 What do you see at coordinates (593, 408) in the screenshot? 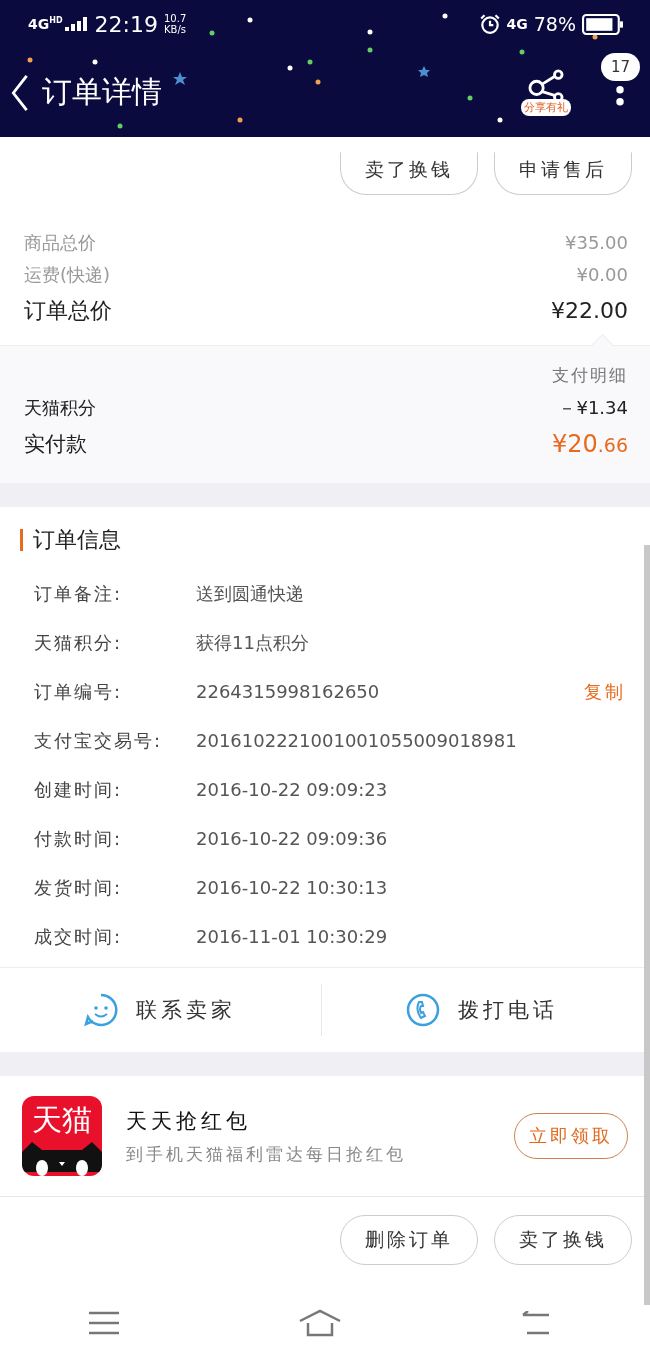
I see `payment-value: －¥1.34` at bounding box center [593, 408].